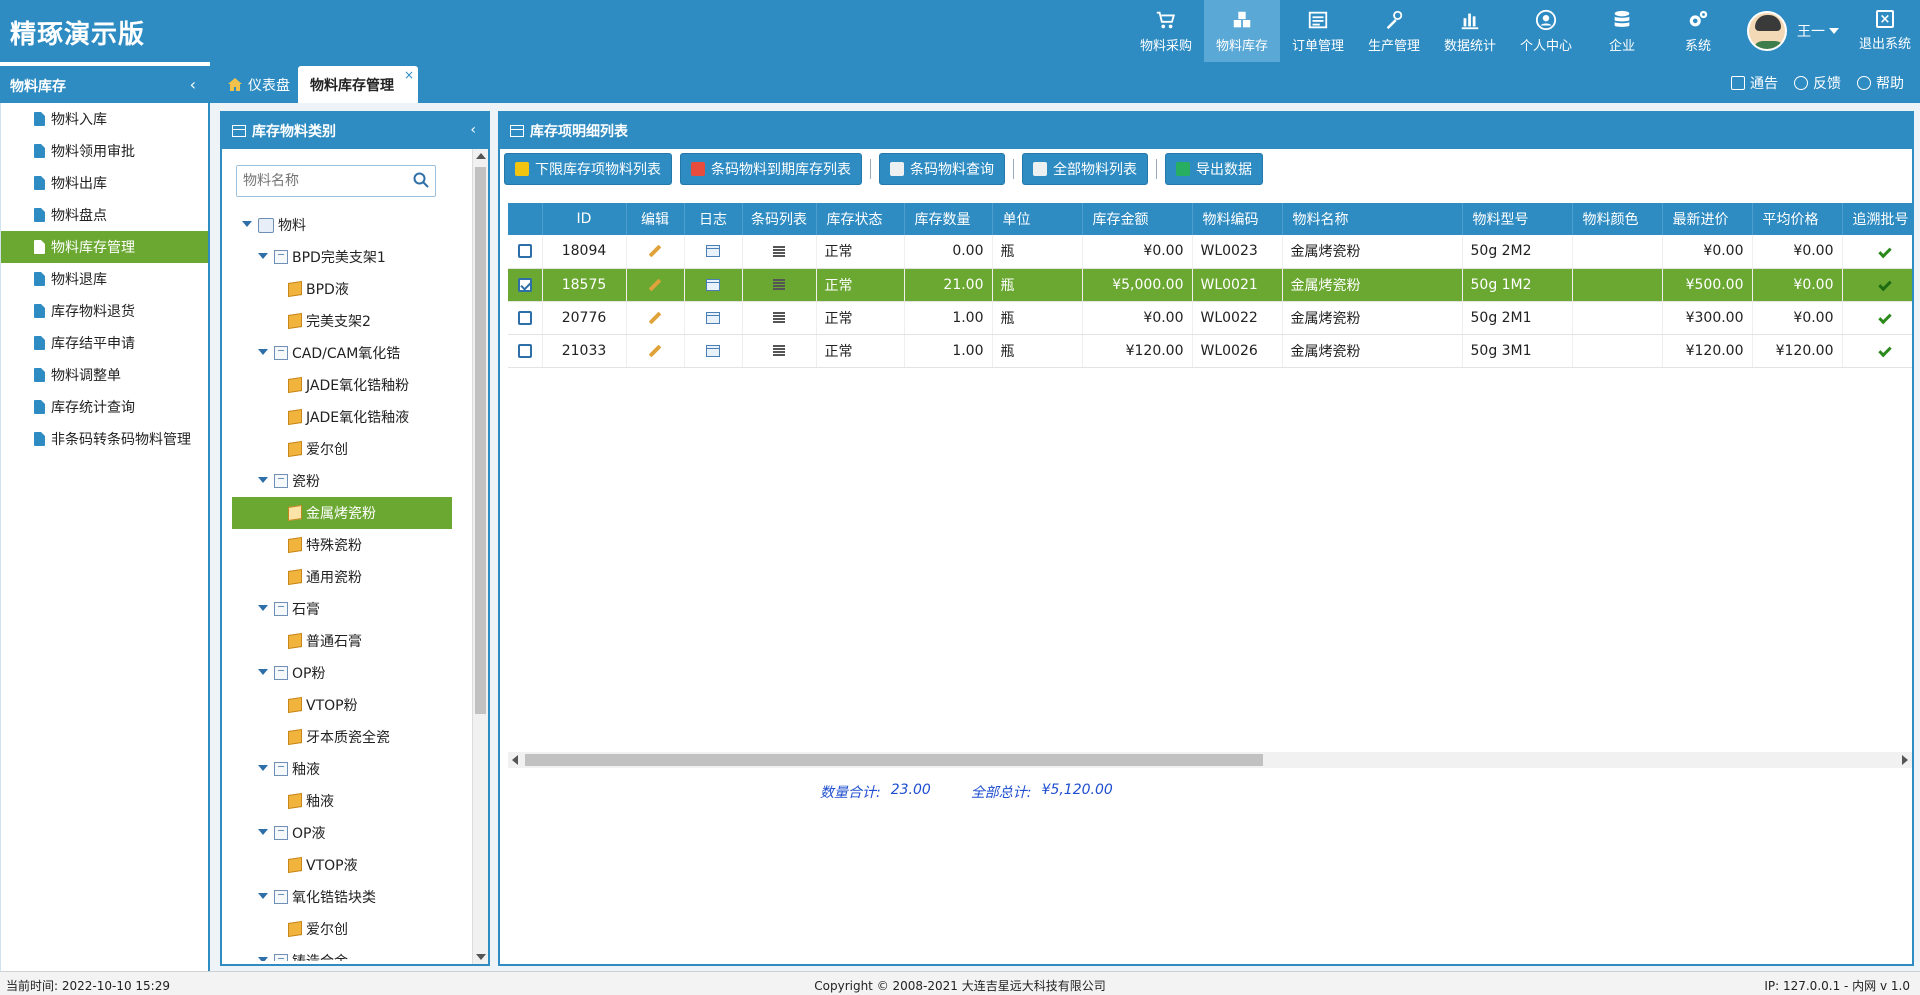  I want to click on scroll-thumb, so click(894, 760).